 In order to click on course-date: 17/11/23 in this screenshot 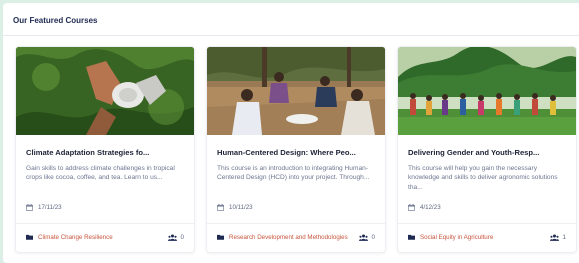, I will do `click(44, 207)`.